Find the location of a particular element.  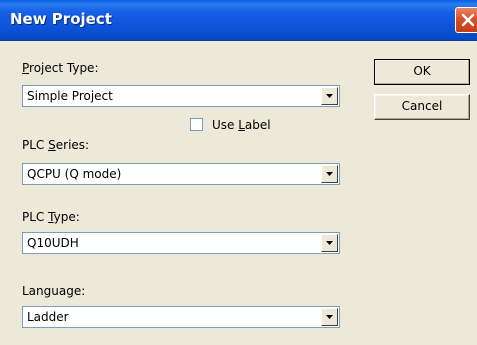

plc-type-label: PLC Type: is located at coordinates (51, 217).